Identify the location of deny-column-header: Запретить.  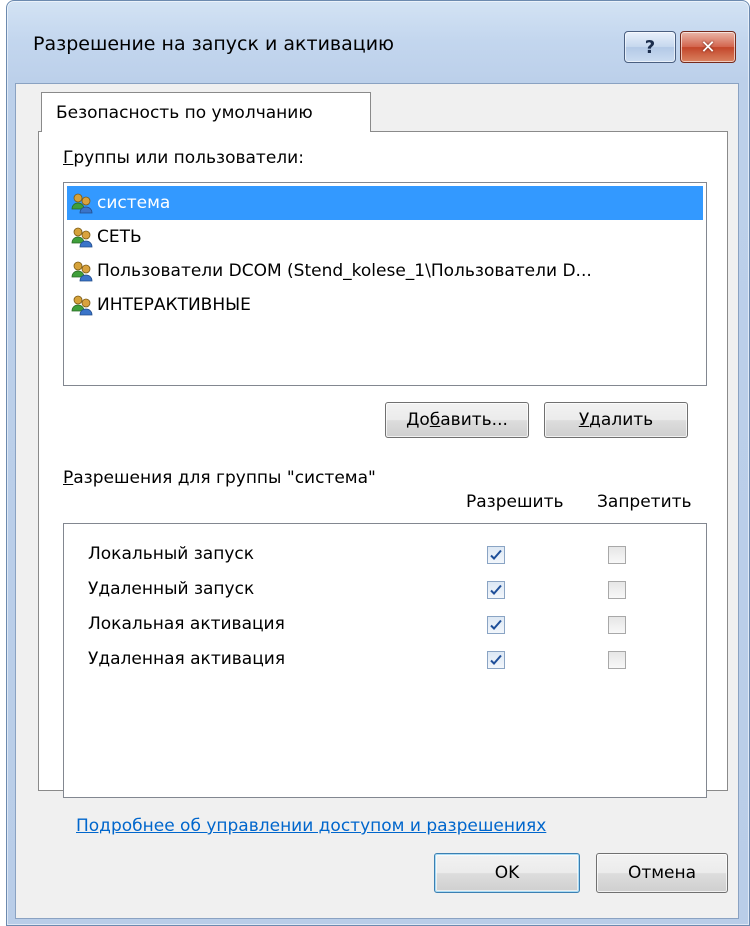
(644, 502).